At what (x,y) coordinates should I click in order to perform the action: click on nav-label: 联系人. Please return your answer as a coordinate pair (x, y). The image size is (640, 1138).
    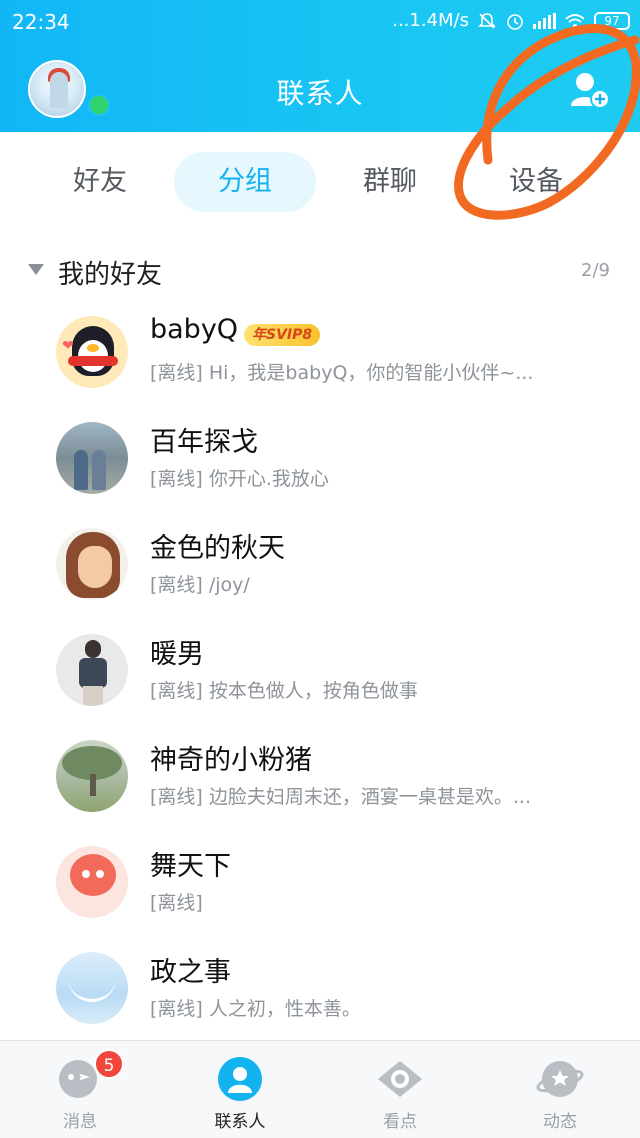
    Looking at the image, I should click on (240, 1122).